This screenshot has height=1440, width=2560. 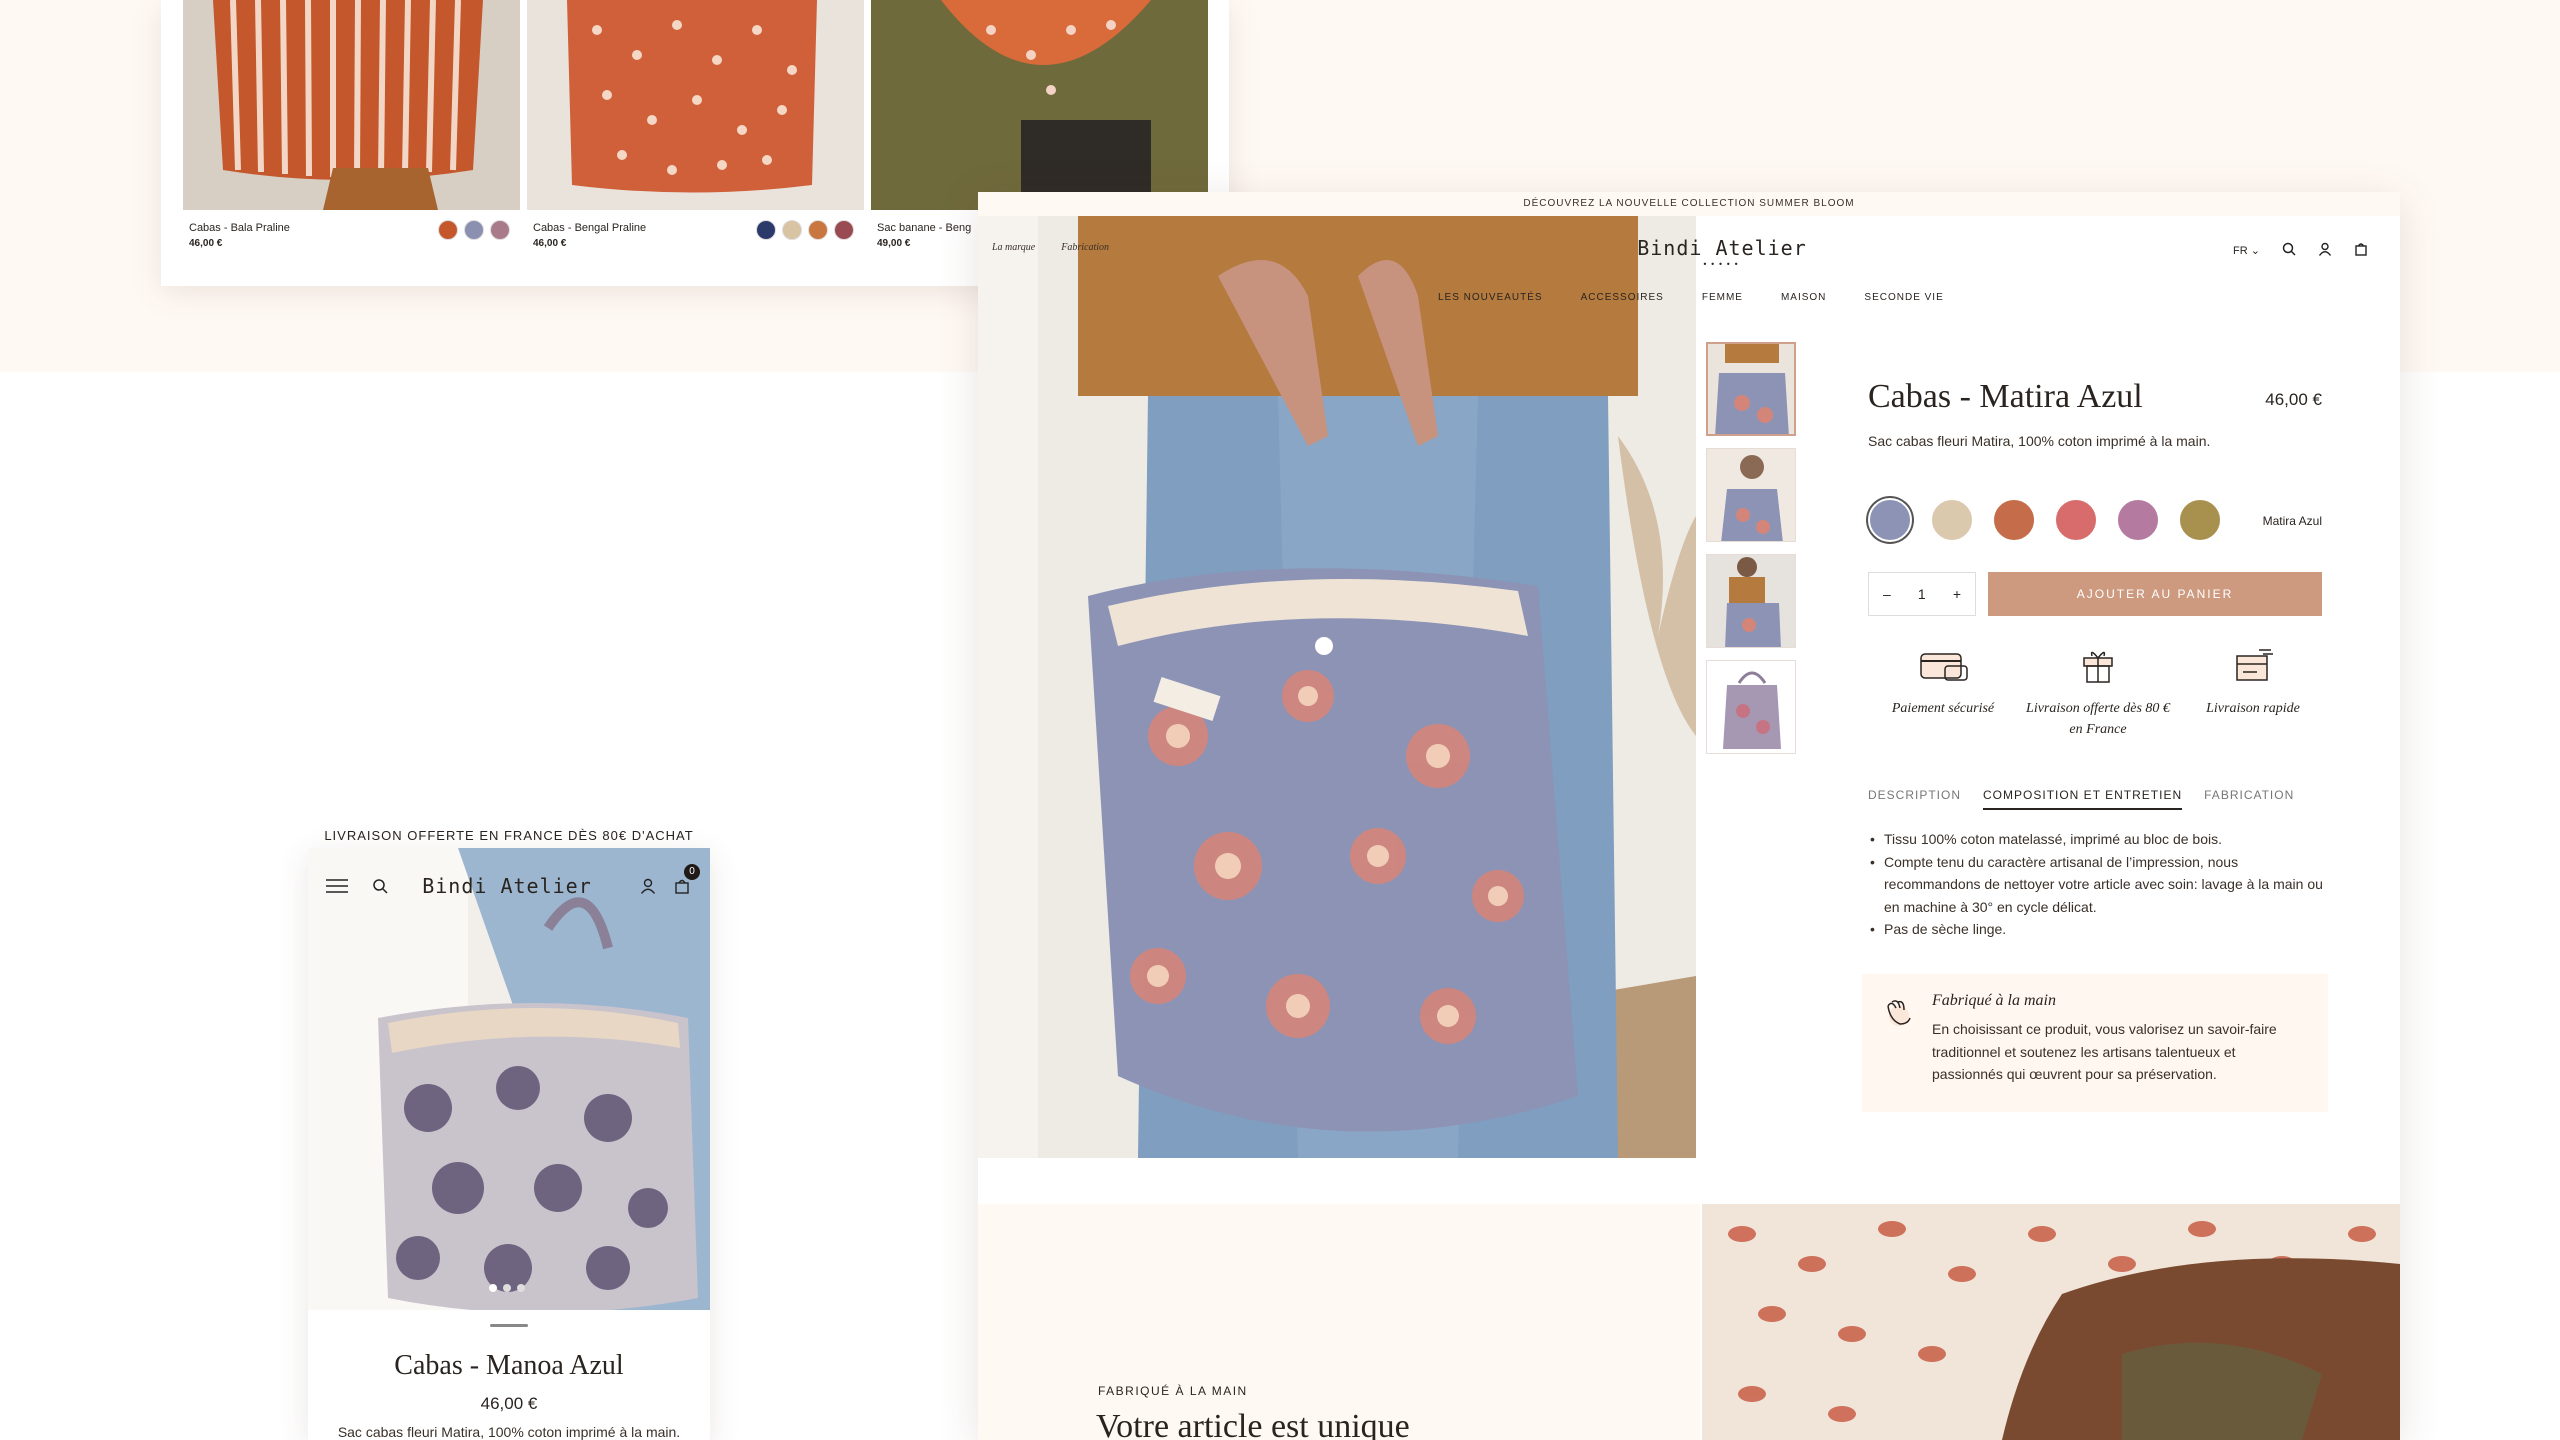 What do you see at coordinates (692, 872) in the screenshot?
I see `cart-count-badge: 0` at bounding box center [692, 872].